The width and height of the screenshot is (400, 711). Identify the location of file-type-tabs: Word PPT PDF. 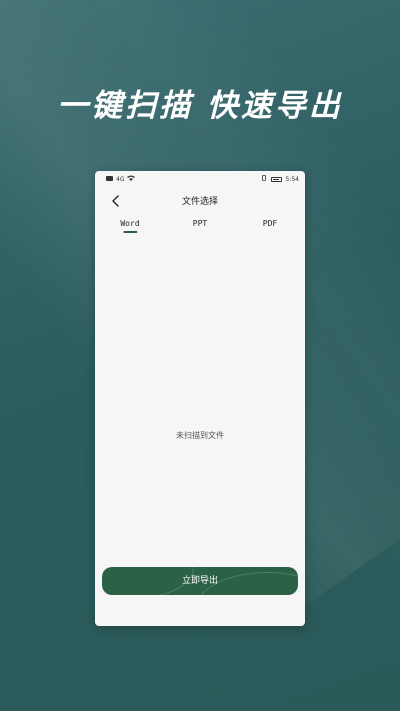
(200, 227).